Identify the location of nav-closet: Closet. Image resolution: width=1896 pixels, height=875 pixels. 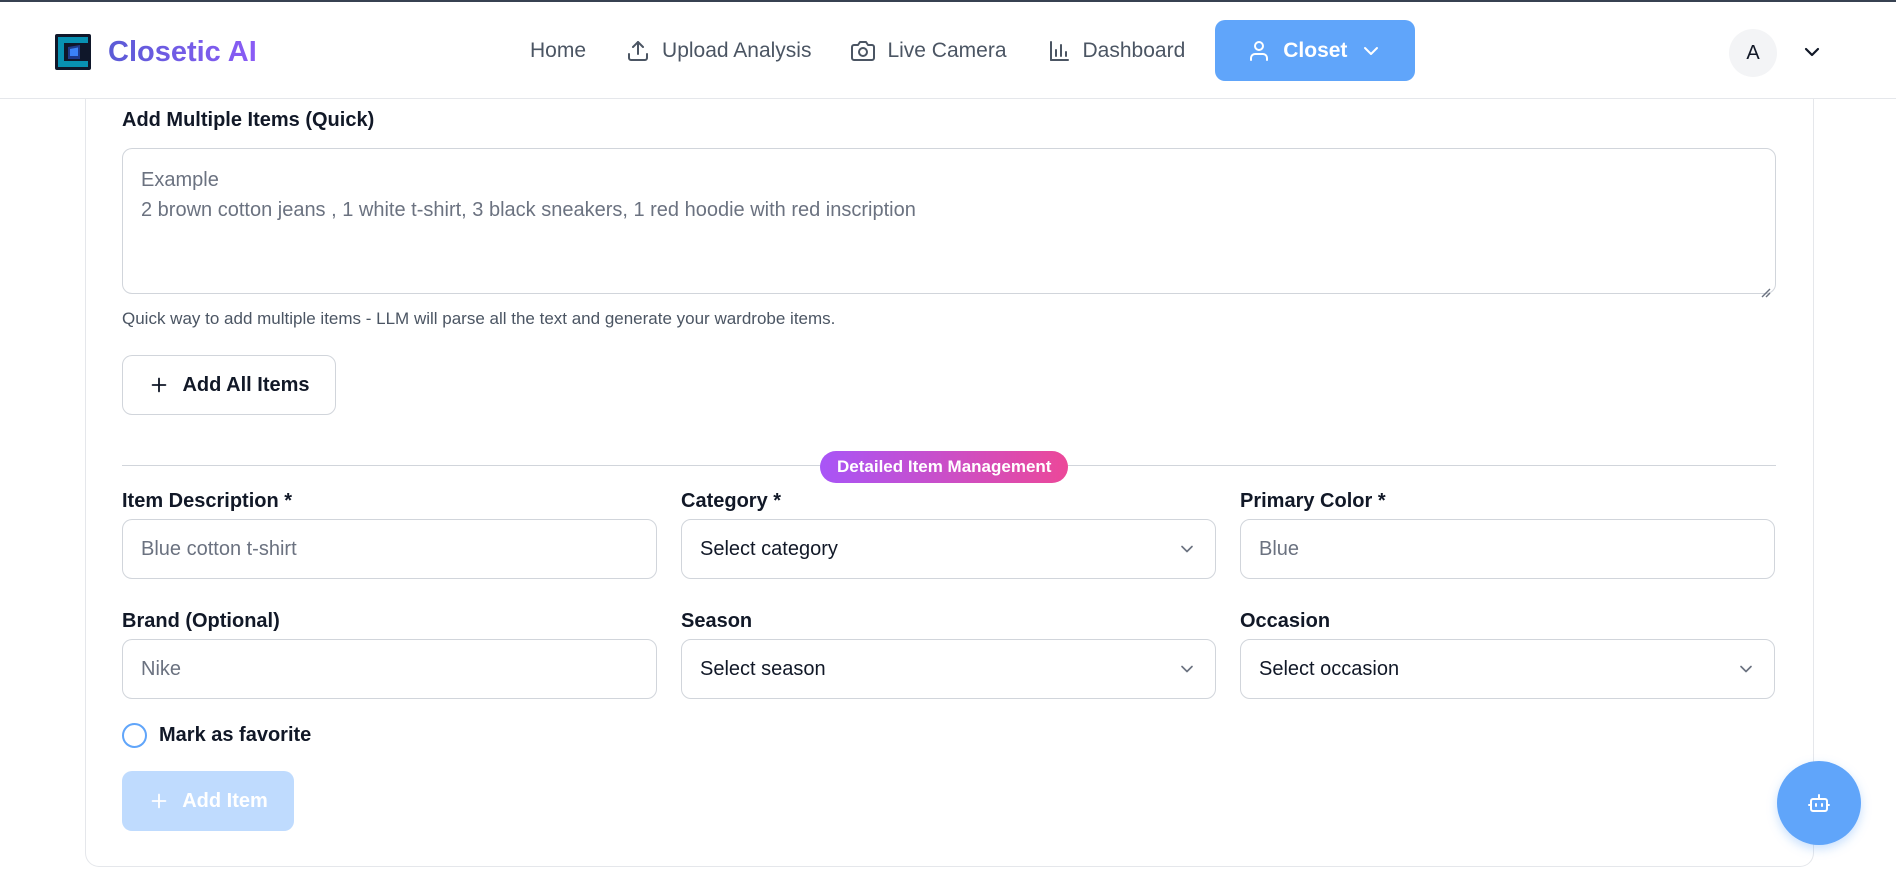
(1315, 50).